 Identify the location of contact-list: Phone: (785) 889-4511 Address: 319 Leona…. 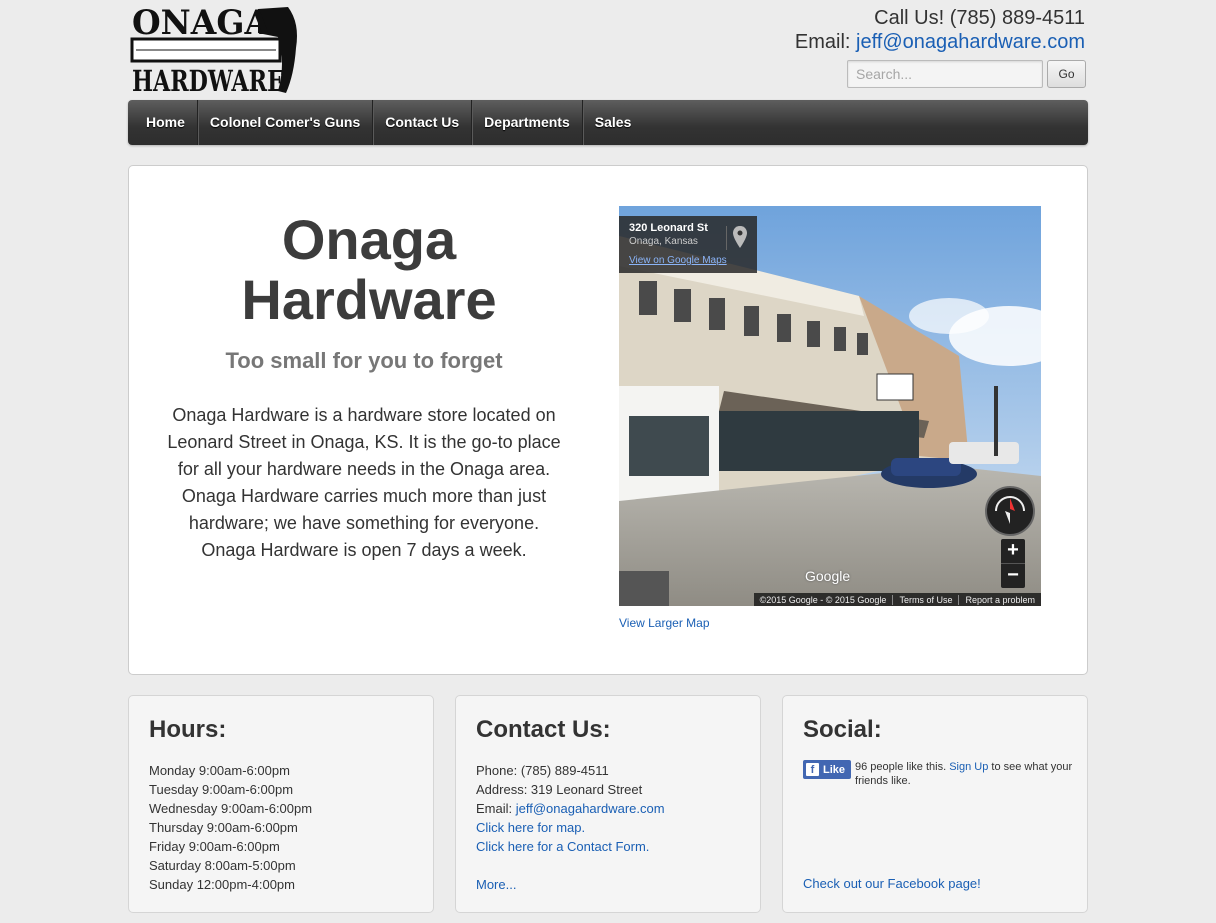
(570, 827).